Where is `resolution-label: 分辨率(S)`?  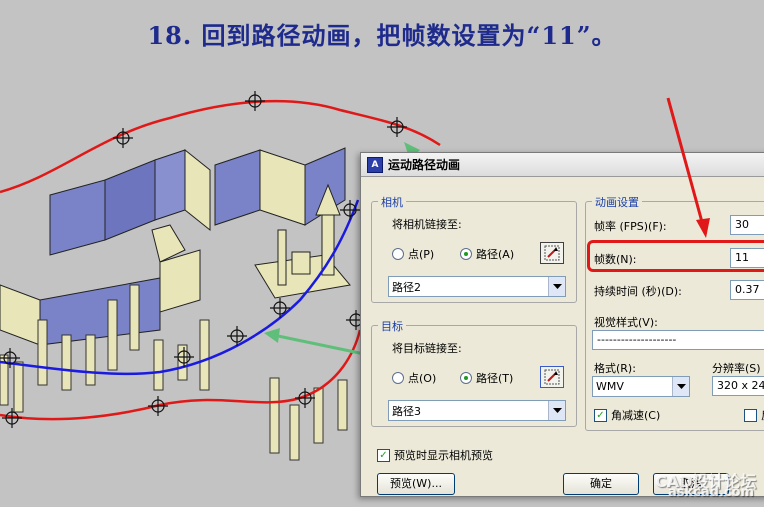
resolution-label: 分辨率(S) is located at coordinates (736, 368).